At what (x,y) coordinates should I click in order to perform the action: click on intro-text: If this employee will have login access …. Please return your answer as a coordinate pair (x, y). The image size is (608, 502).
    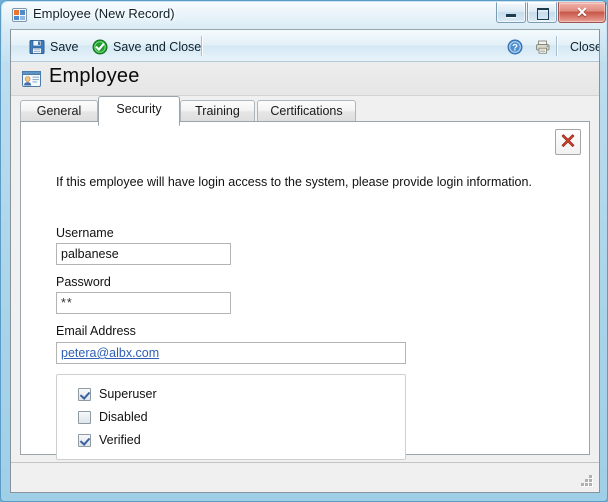
    Looking at the image, I should click on (294, 182).